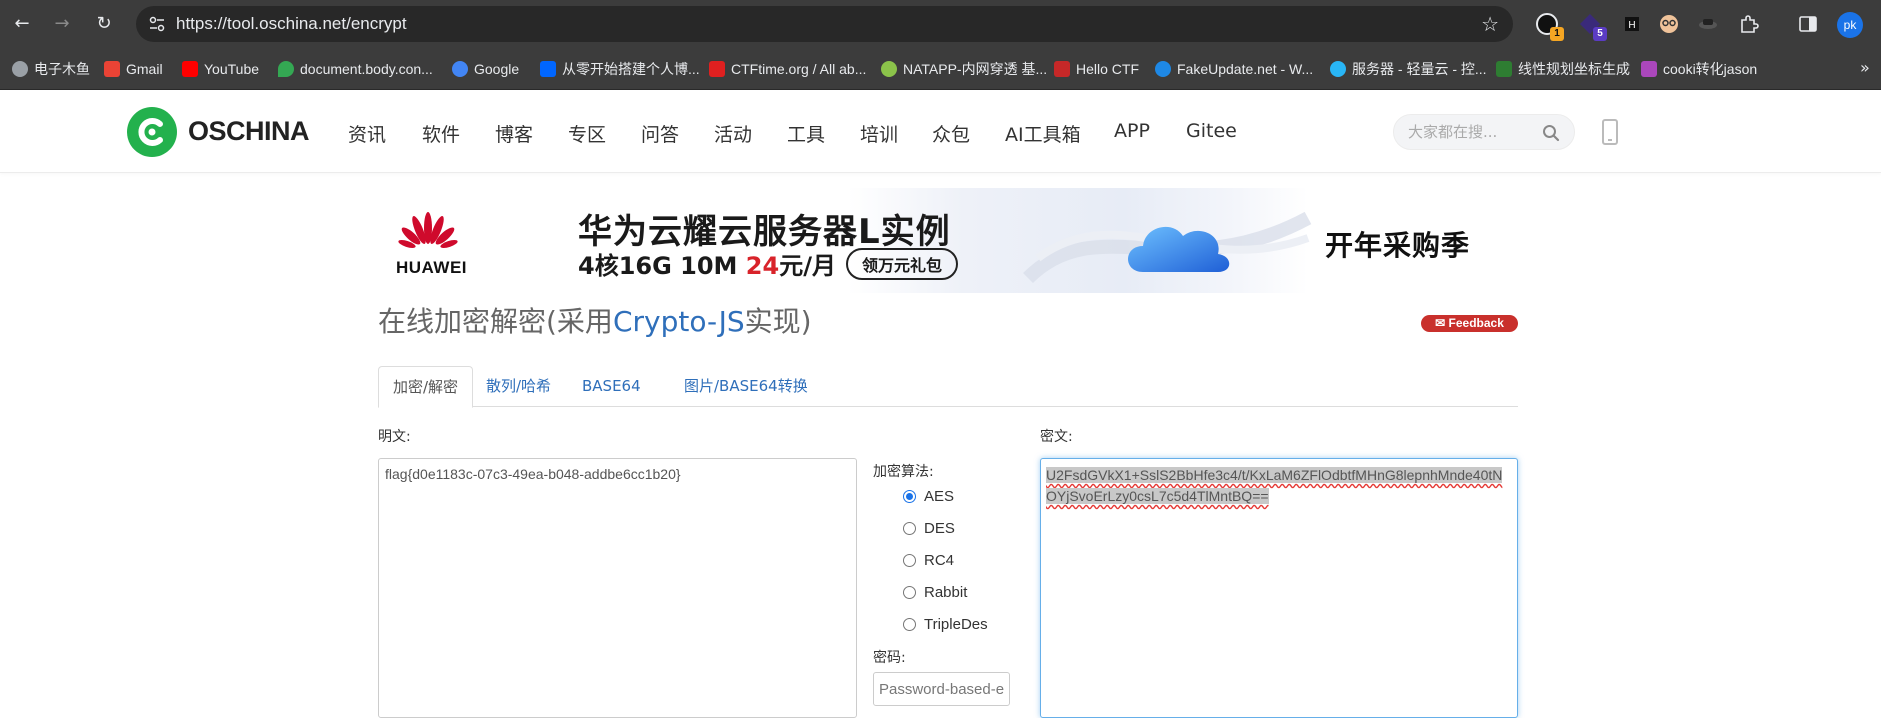  What do you see at coordinates (514, 133) in the screenshot?
I see `nav-item-blog: 博客` at bounding box center [514, 133].